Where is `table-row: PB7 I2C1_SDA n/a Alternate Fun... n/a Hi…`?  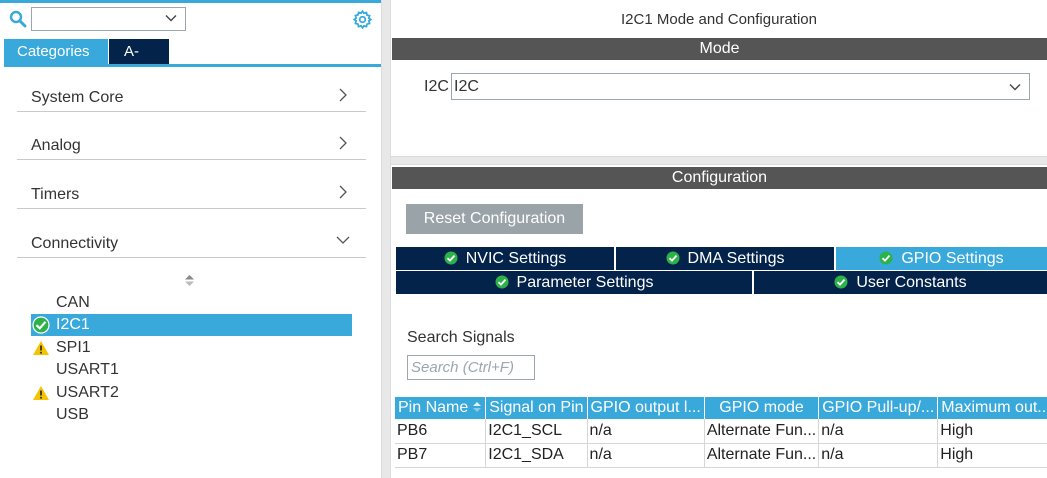 table-row: PB7 I2C1_SDA n/a Alternate Fun... n/a Hi… is located at coordinates (721, 455).